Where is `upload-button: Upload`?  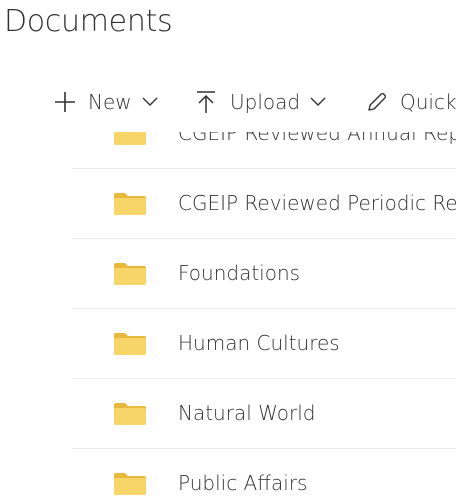
upload-button: Upload is located at coordinates (261, 102).